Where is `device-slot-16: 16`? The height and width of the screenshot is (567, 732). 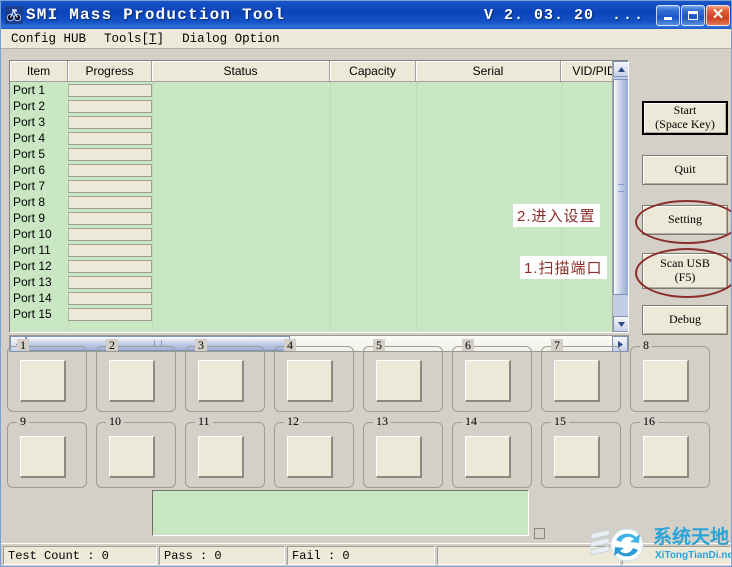 device-slot-16: 16 is located at coordinates (670, 451).